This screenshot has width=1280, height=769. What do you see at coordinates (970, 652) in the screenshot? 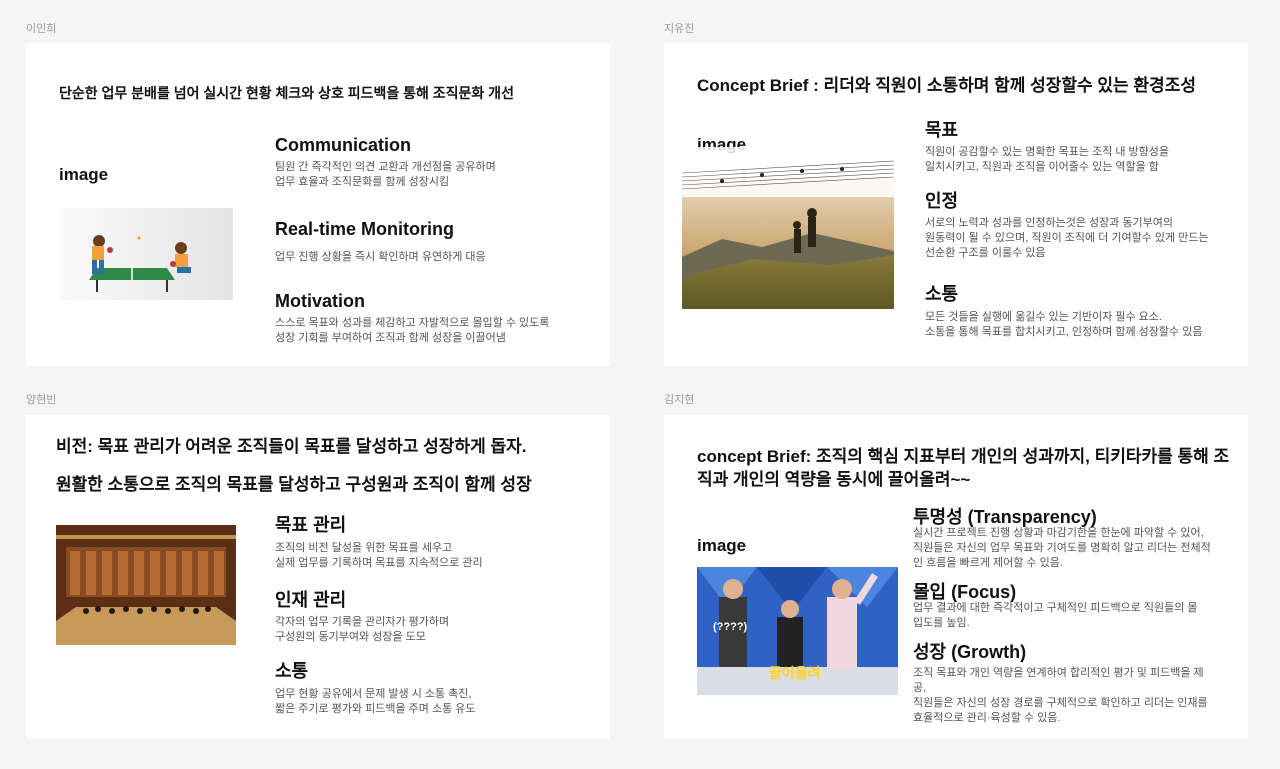
I see `section-title: 성장 (Growth)` at bounding box center [970, 652].